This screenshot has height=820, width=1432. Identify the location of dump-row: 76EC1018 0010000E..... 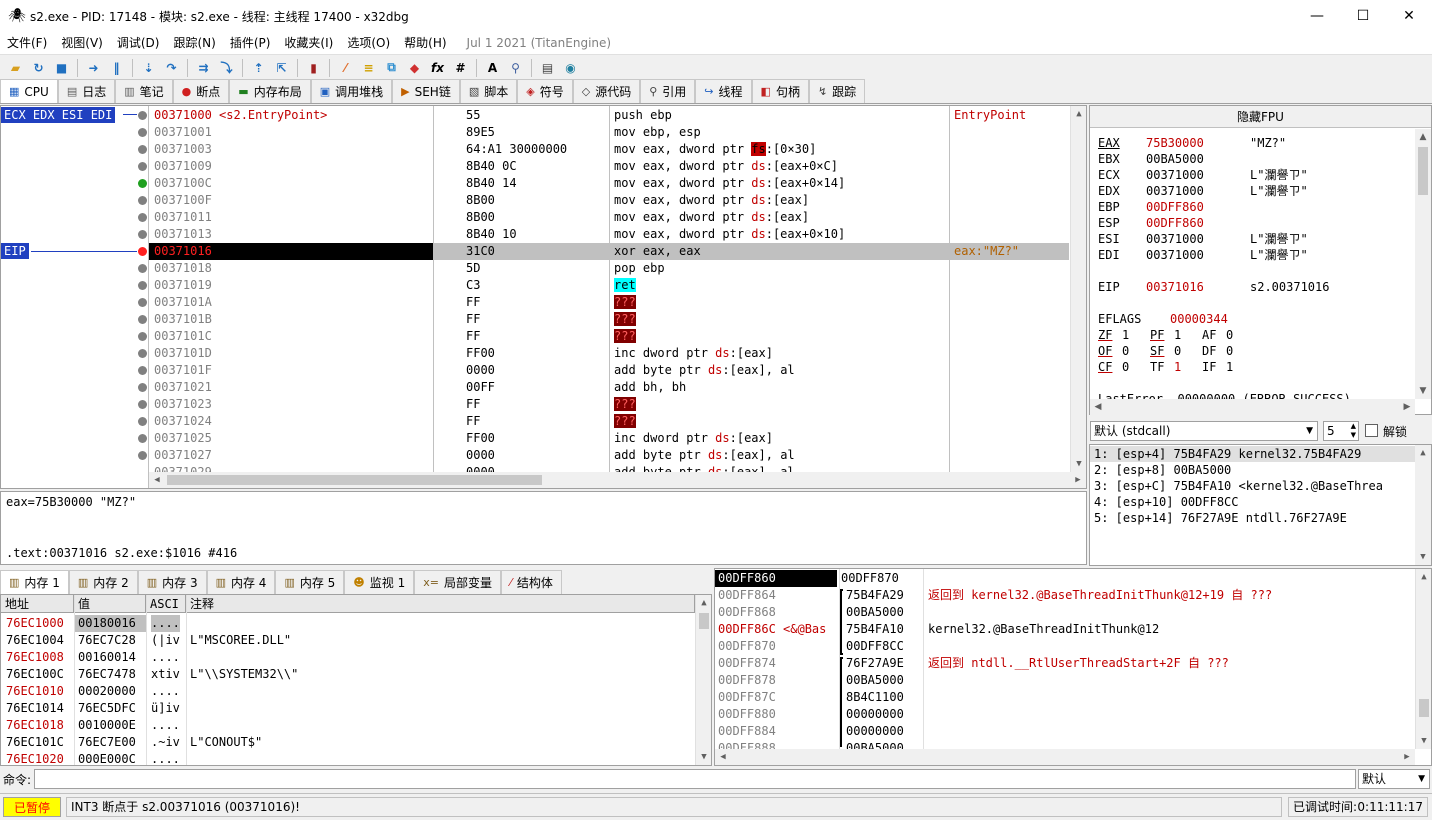
(348, 725).